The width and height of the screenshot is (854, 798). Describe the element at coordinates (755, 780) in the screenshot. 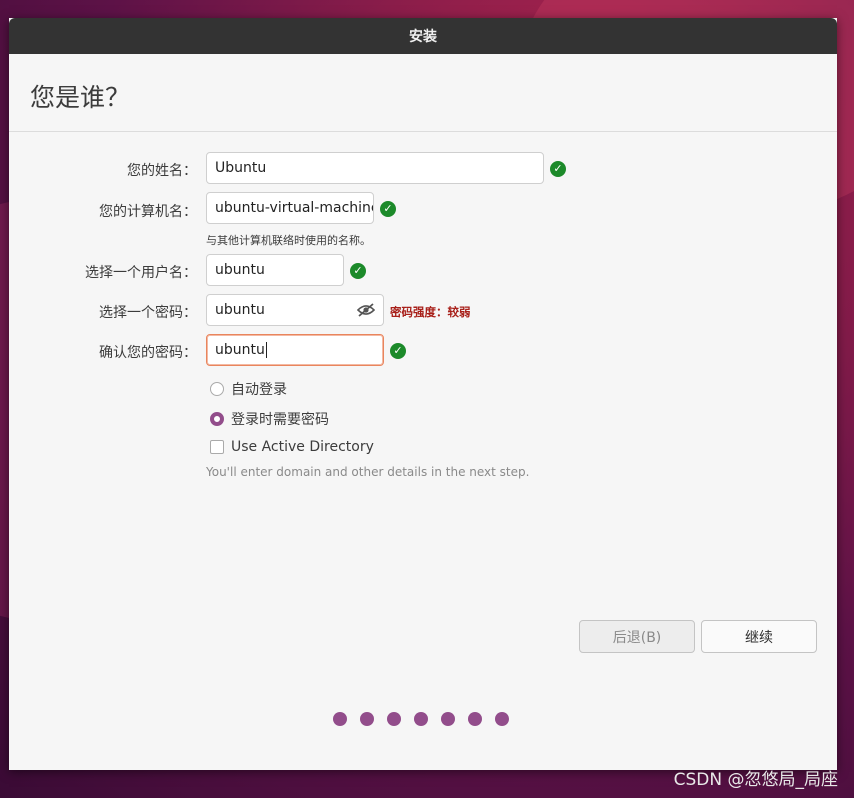

I see `watermark-text: CSDN @忽悠局_局座` at that location.